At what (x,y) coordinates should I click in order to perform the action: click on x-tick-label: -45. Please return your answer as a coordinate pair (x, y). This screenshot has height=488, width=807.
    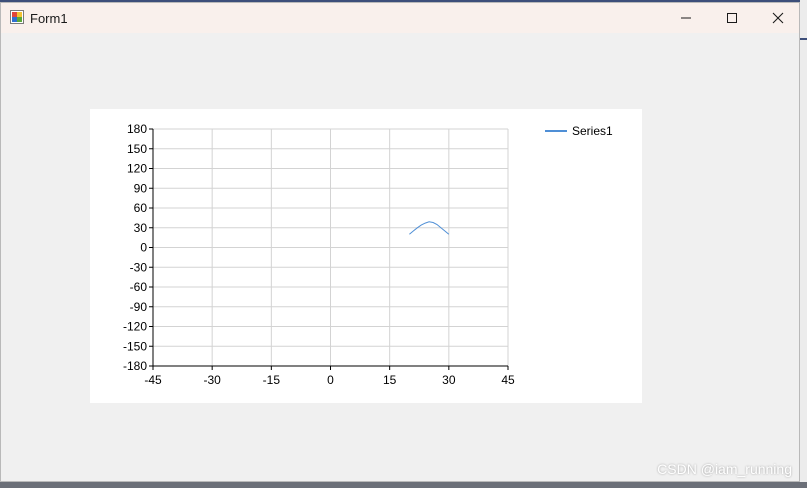
    Looking at the image, I should click on (153, 380).